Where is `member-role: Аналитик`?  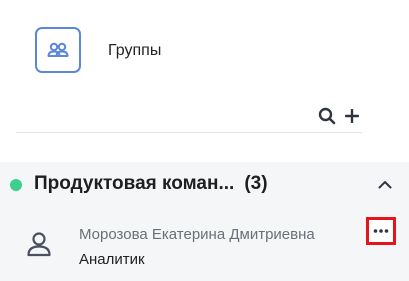 member-role: Аналитик is located at coordinates (112, 259).